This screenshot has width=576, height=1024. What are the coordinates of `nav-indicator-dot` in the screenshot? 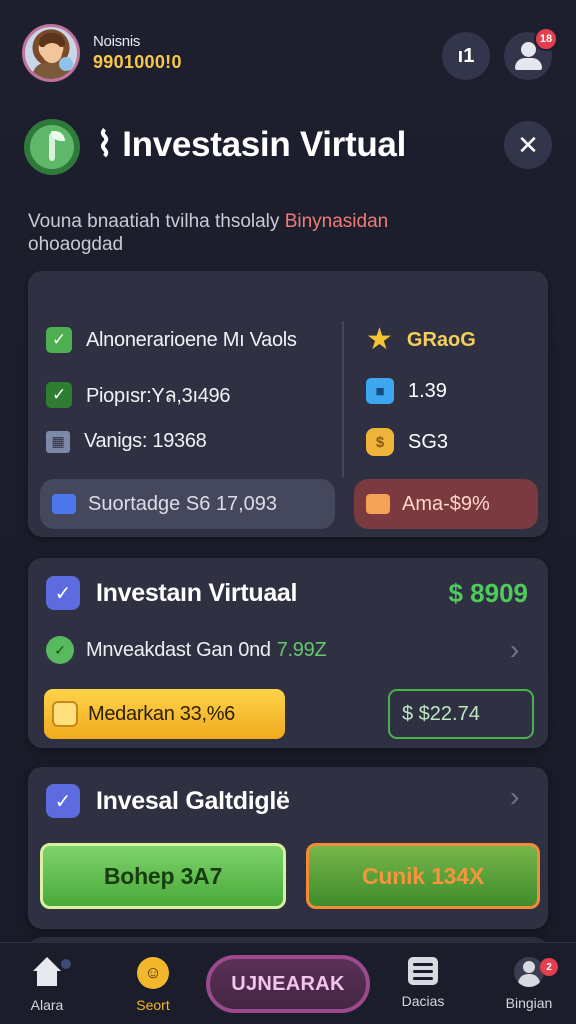 It's located at (66, 964).